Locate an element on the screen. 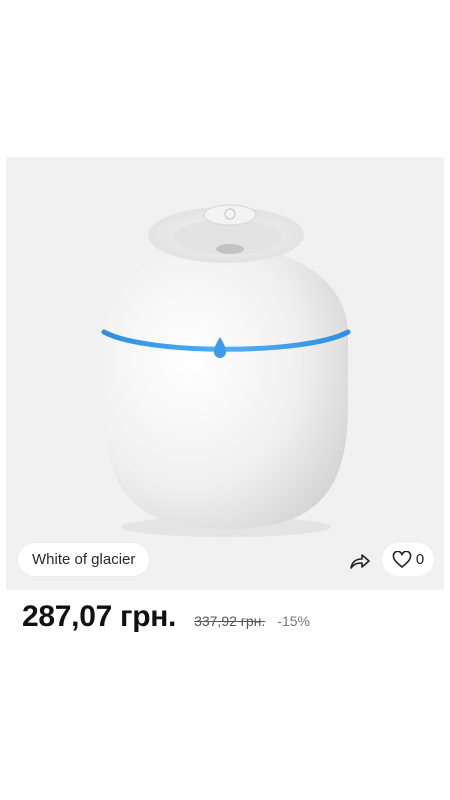 The width and height of the screenshot is (450, 800). heart-icon is located at coordinates (402, 559).